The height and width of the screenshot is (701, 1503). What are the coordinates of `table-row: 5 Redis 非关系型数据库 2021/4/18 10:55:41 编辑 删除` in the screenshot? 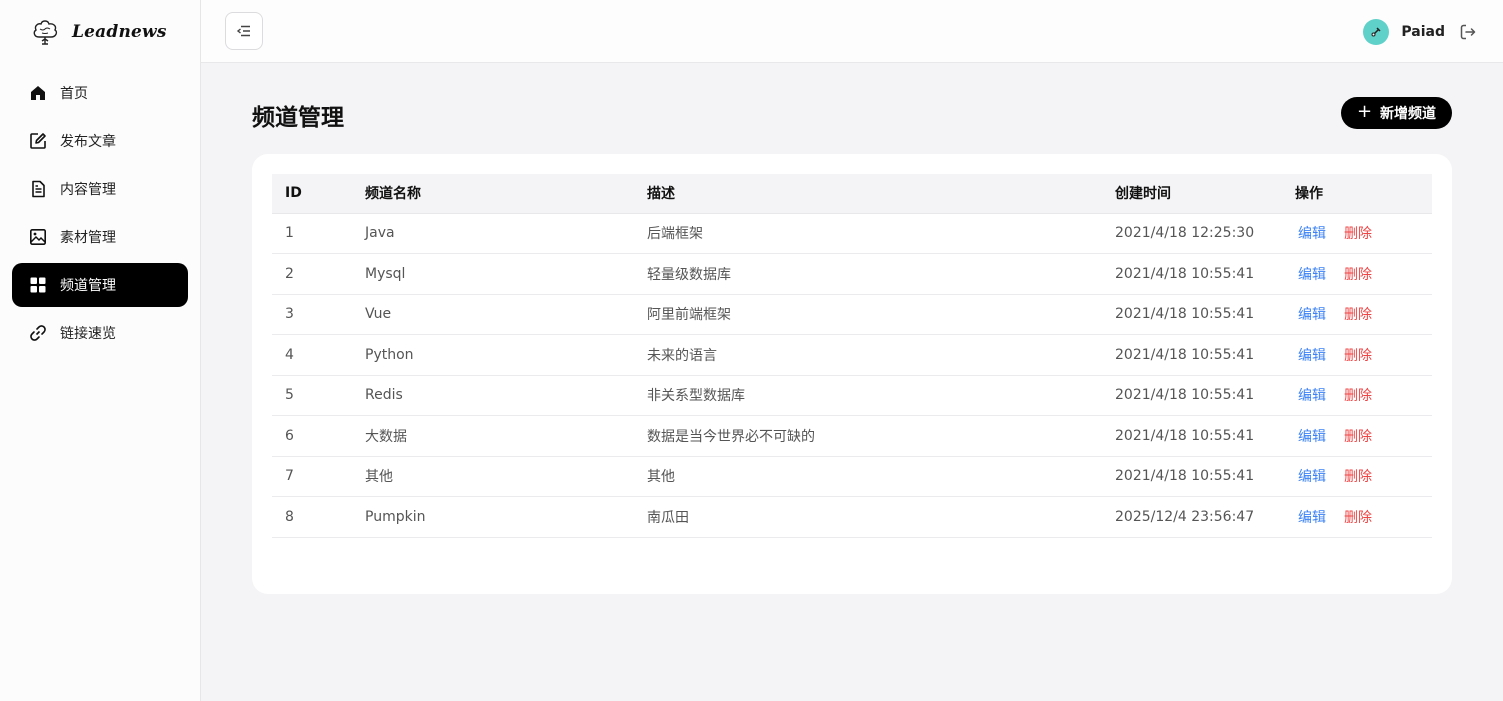 It's located at (852, 395).